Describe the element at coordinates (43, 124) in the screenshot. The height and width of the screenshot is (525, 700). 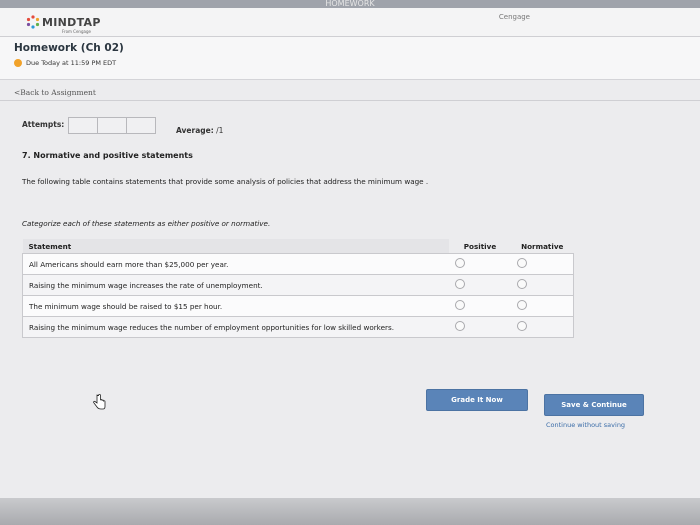
I see `attempts-label: Attempts:` at that location.